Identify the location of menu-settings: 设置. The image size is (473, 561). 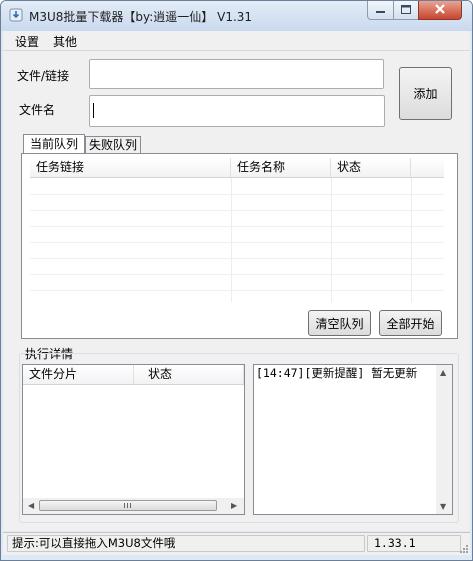
(27, 41).